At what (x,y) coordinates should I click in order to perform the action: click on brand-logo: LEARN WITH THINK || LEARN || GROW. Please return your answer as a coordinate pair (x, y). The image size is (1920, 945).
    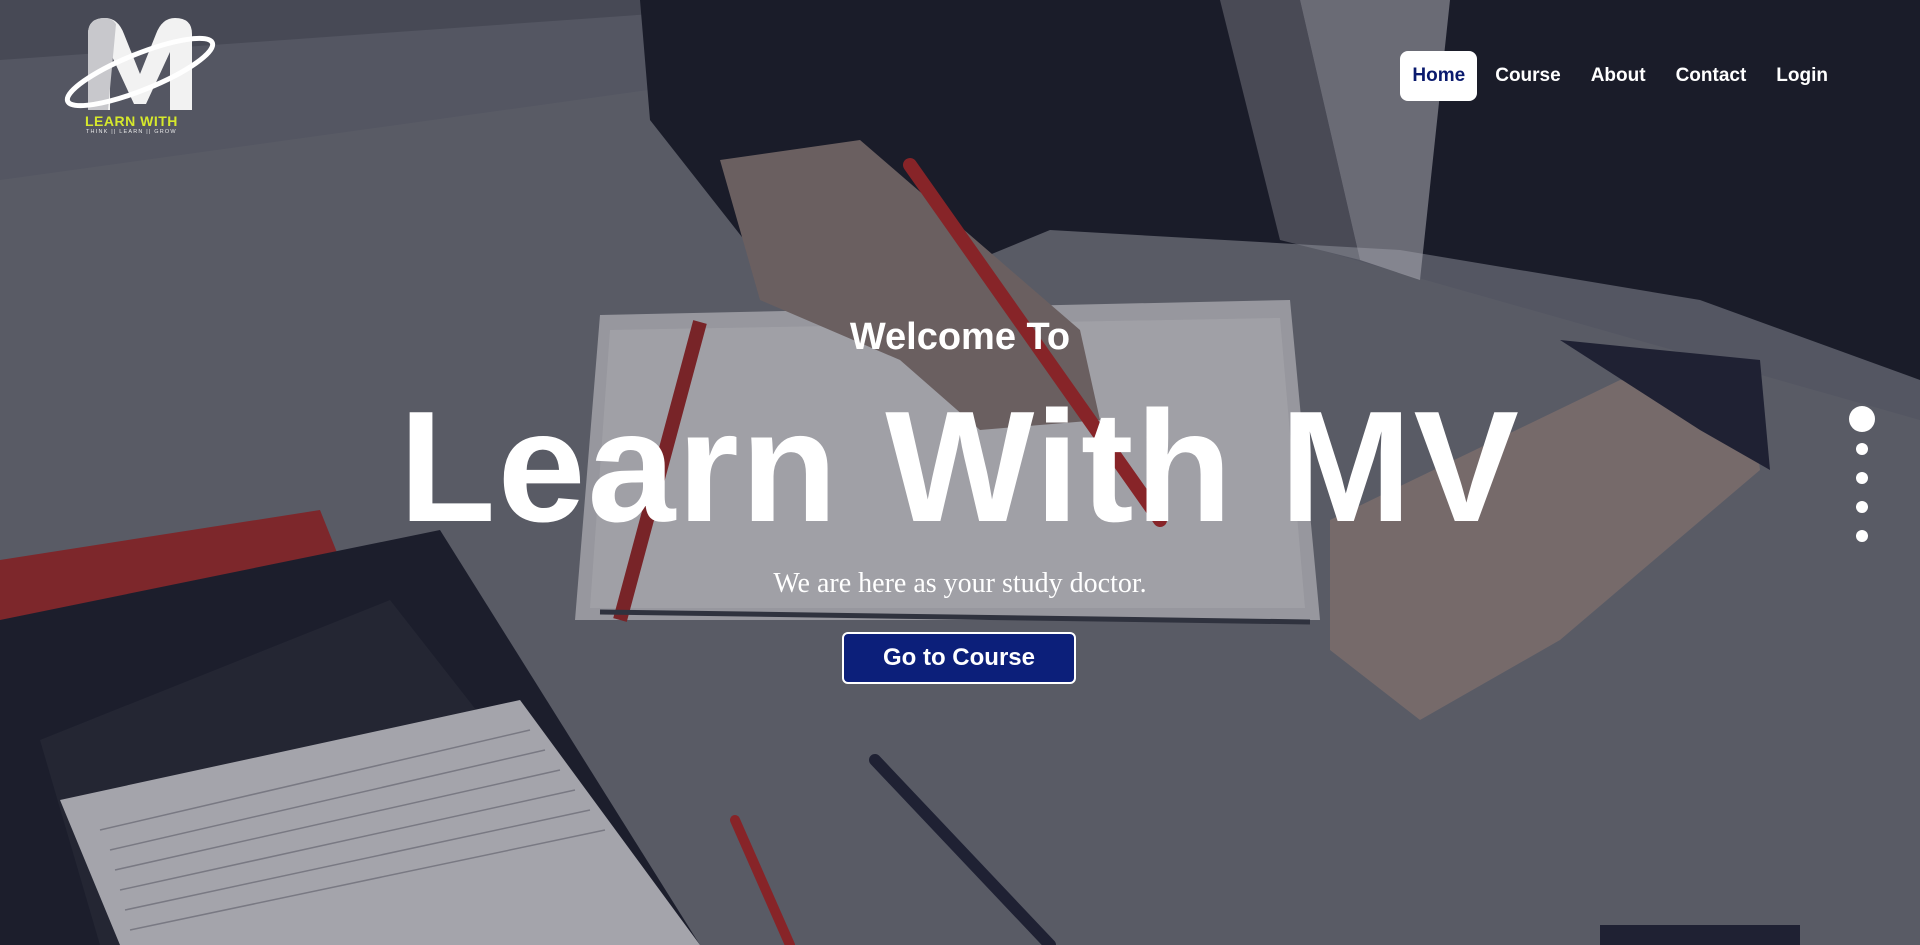
    Looking at the image, I should click on (140, 77).